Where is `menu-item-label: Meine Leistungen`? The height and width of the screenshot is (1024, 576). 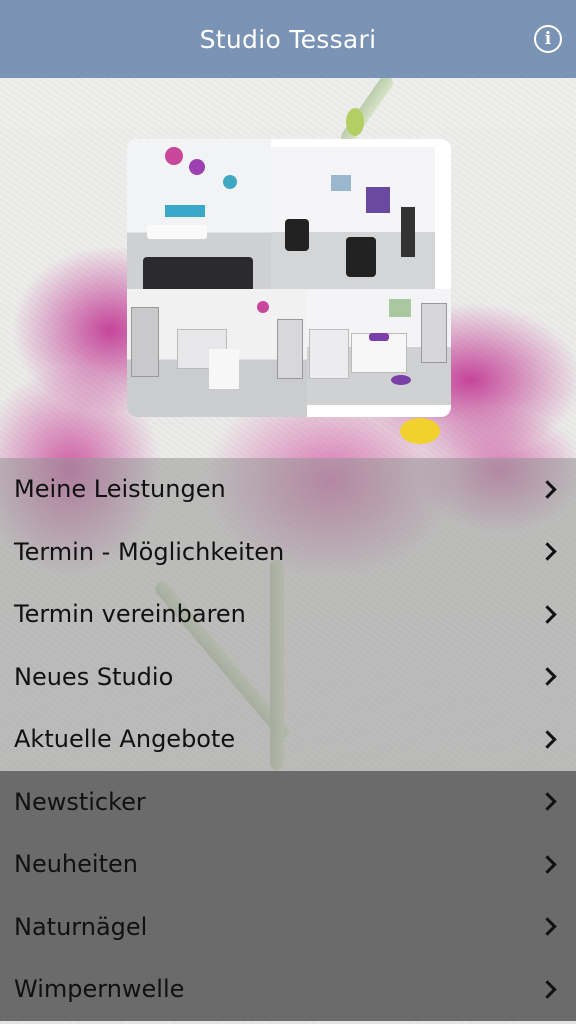 menu-item-label: Meine Leistungen is located at coordinates (120, 489).